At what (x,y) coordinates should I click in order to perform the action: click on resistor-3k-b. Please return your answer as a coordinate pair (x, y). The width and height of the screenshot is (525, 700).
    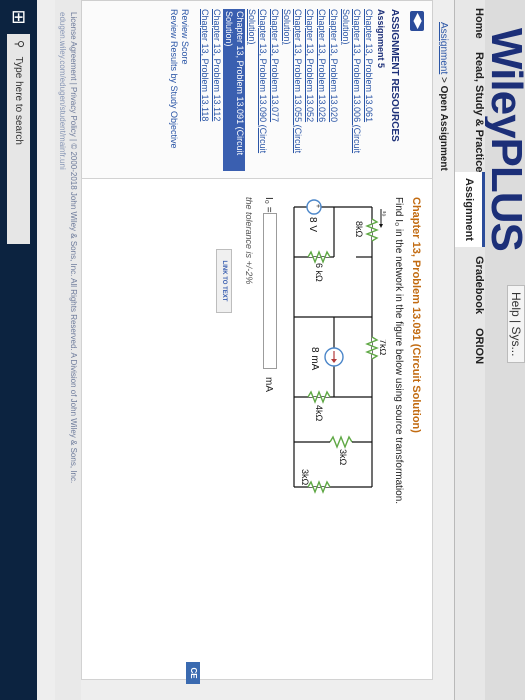
    Looking at the image, I should click on (319, 487).